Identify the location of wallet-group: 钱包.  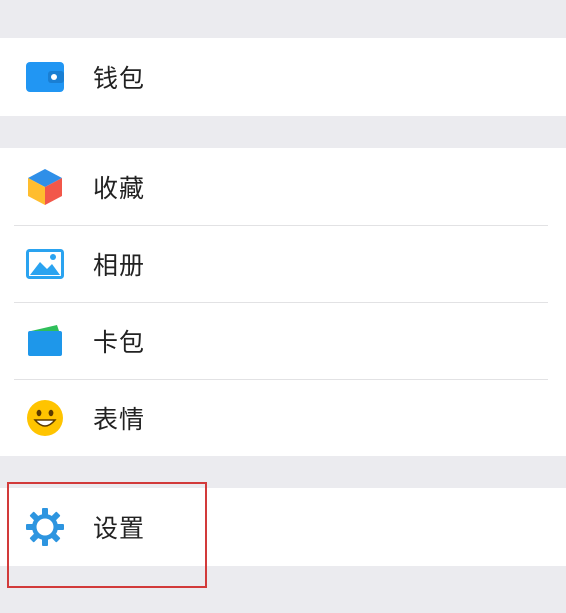
(283, 77).